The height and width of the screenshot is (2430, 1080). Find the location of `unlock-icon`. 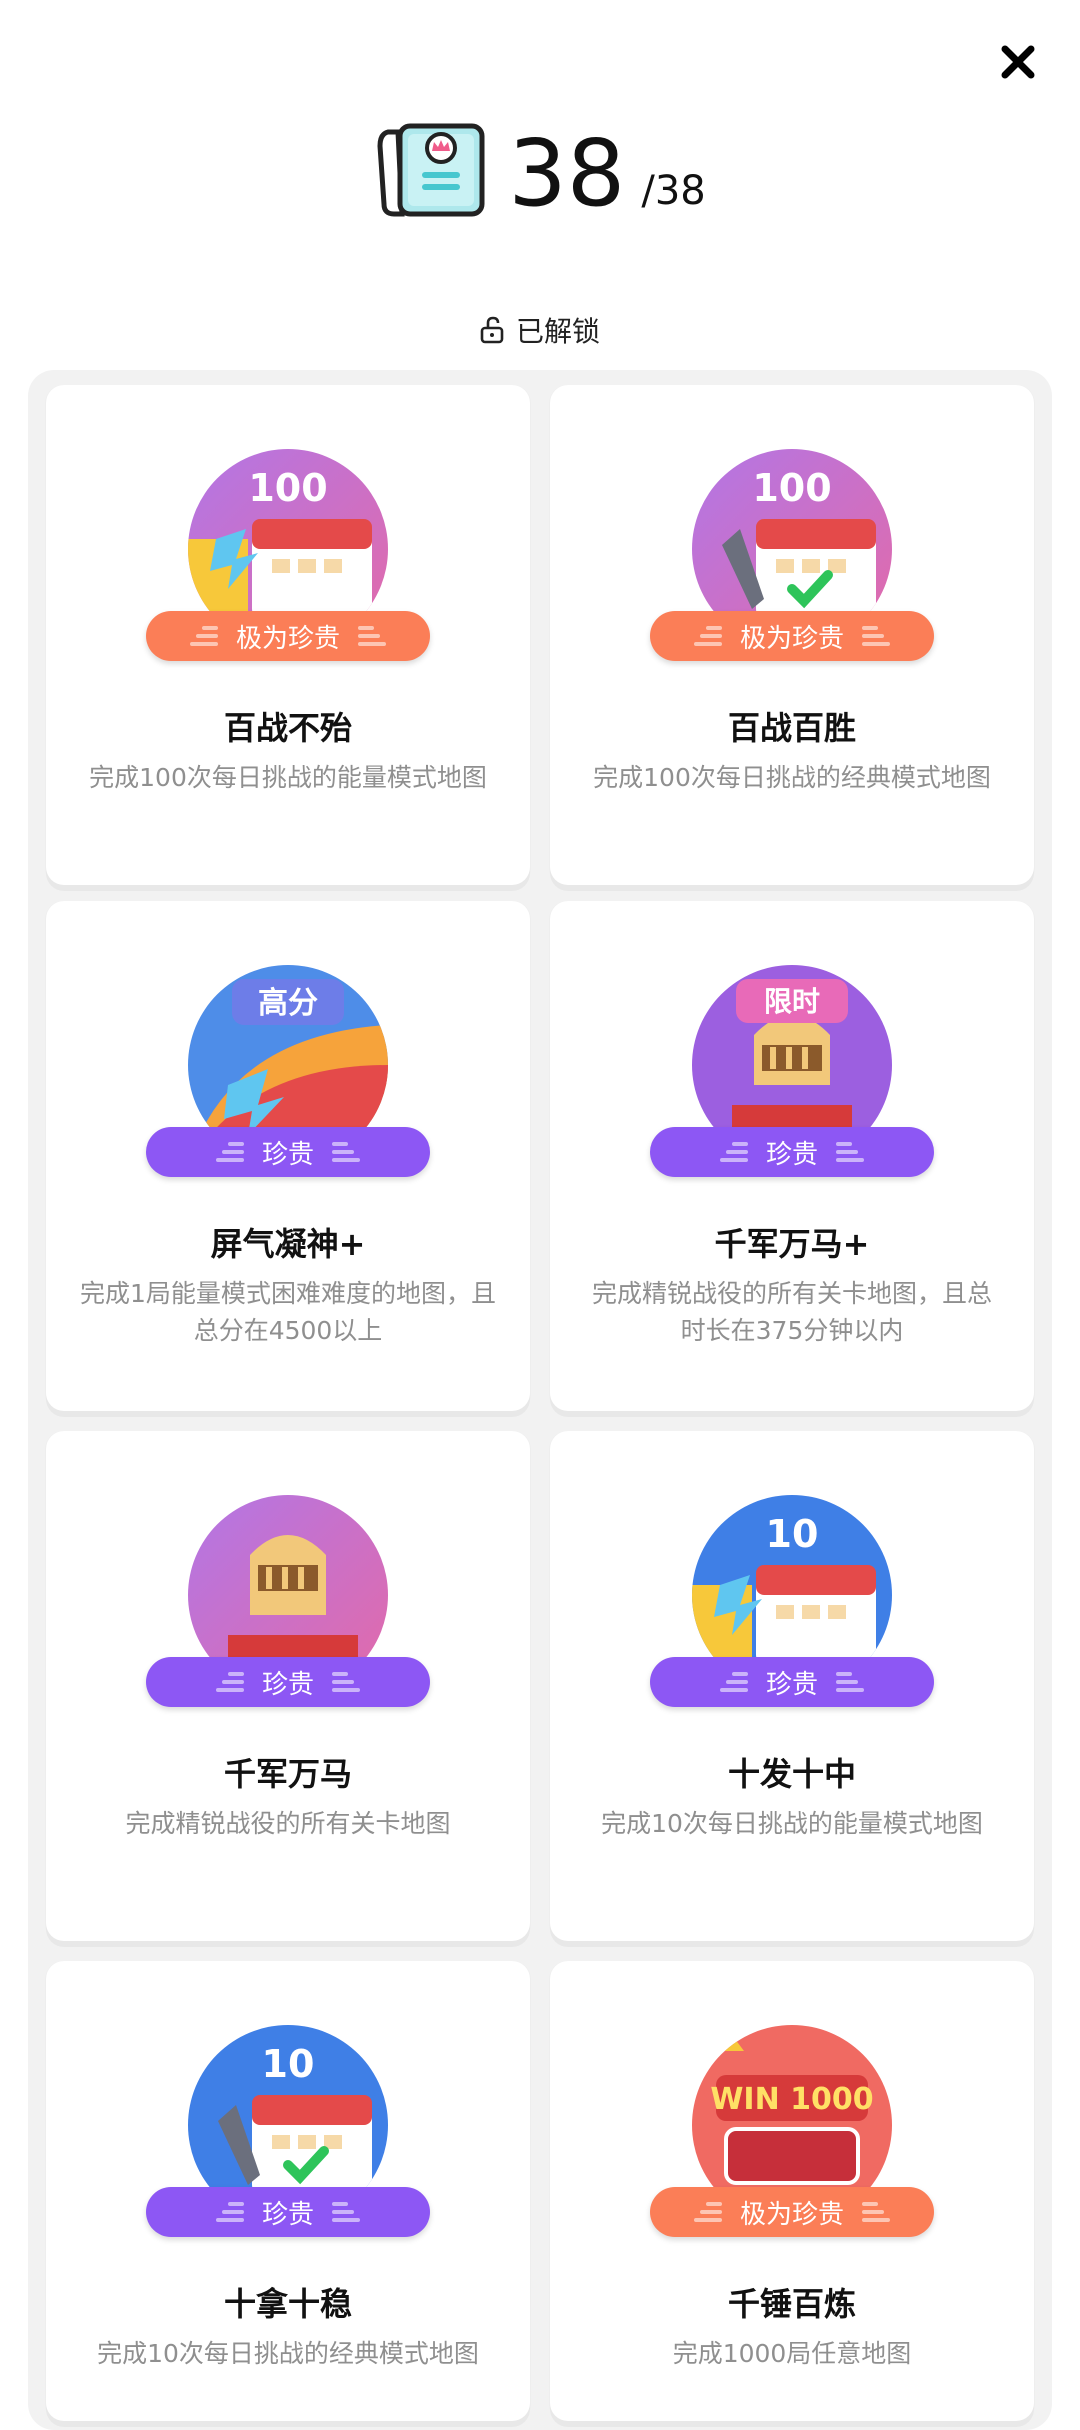

unlock-icon is located at coordinates (492, 330).